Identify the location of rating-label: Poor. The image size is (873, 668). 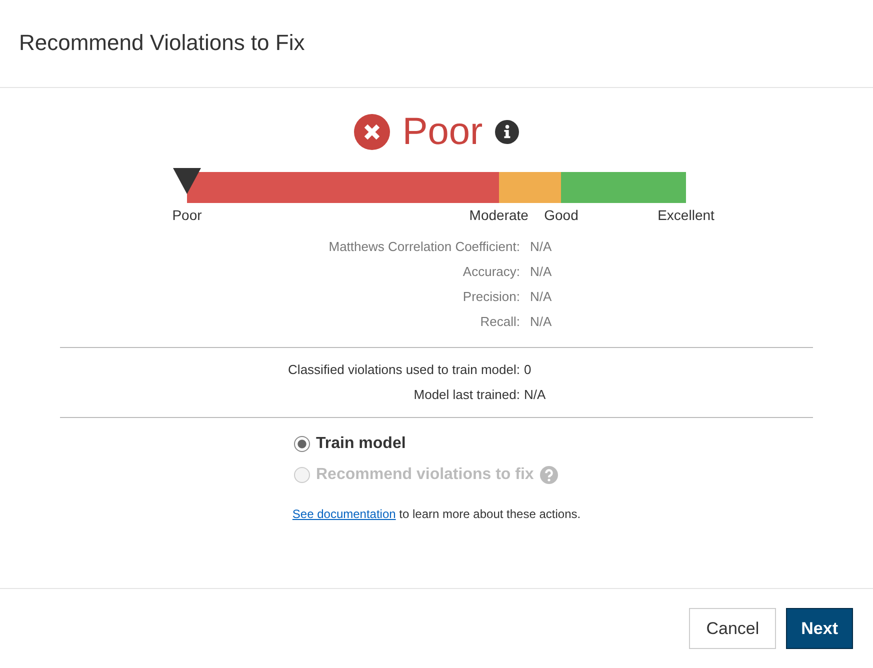
(442, 132).